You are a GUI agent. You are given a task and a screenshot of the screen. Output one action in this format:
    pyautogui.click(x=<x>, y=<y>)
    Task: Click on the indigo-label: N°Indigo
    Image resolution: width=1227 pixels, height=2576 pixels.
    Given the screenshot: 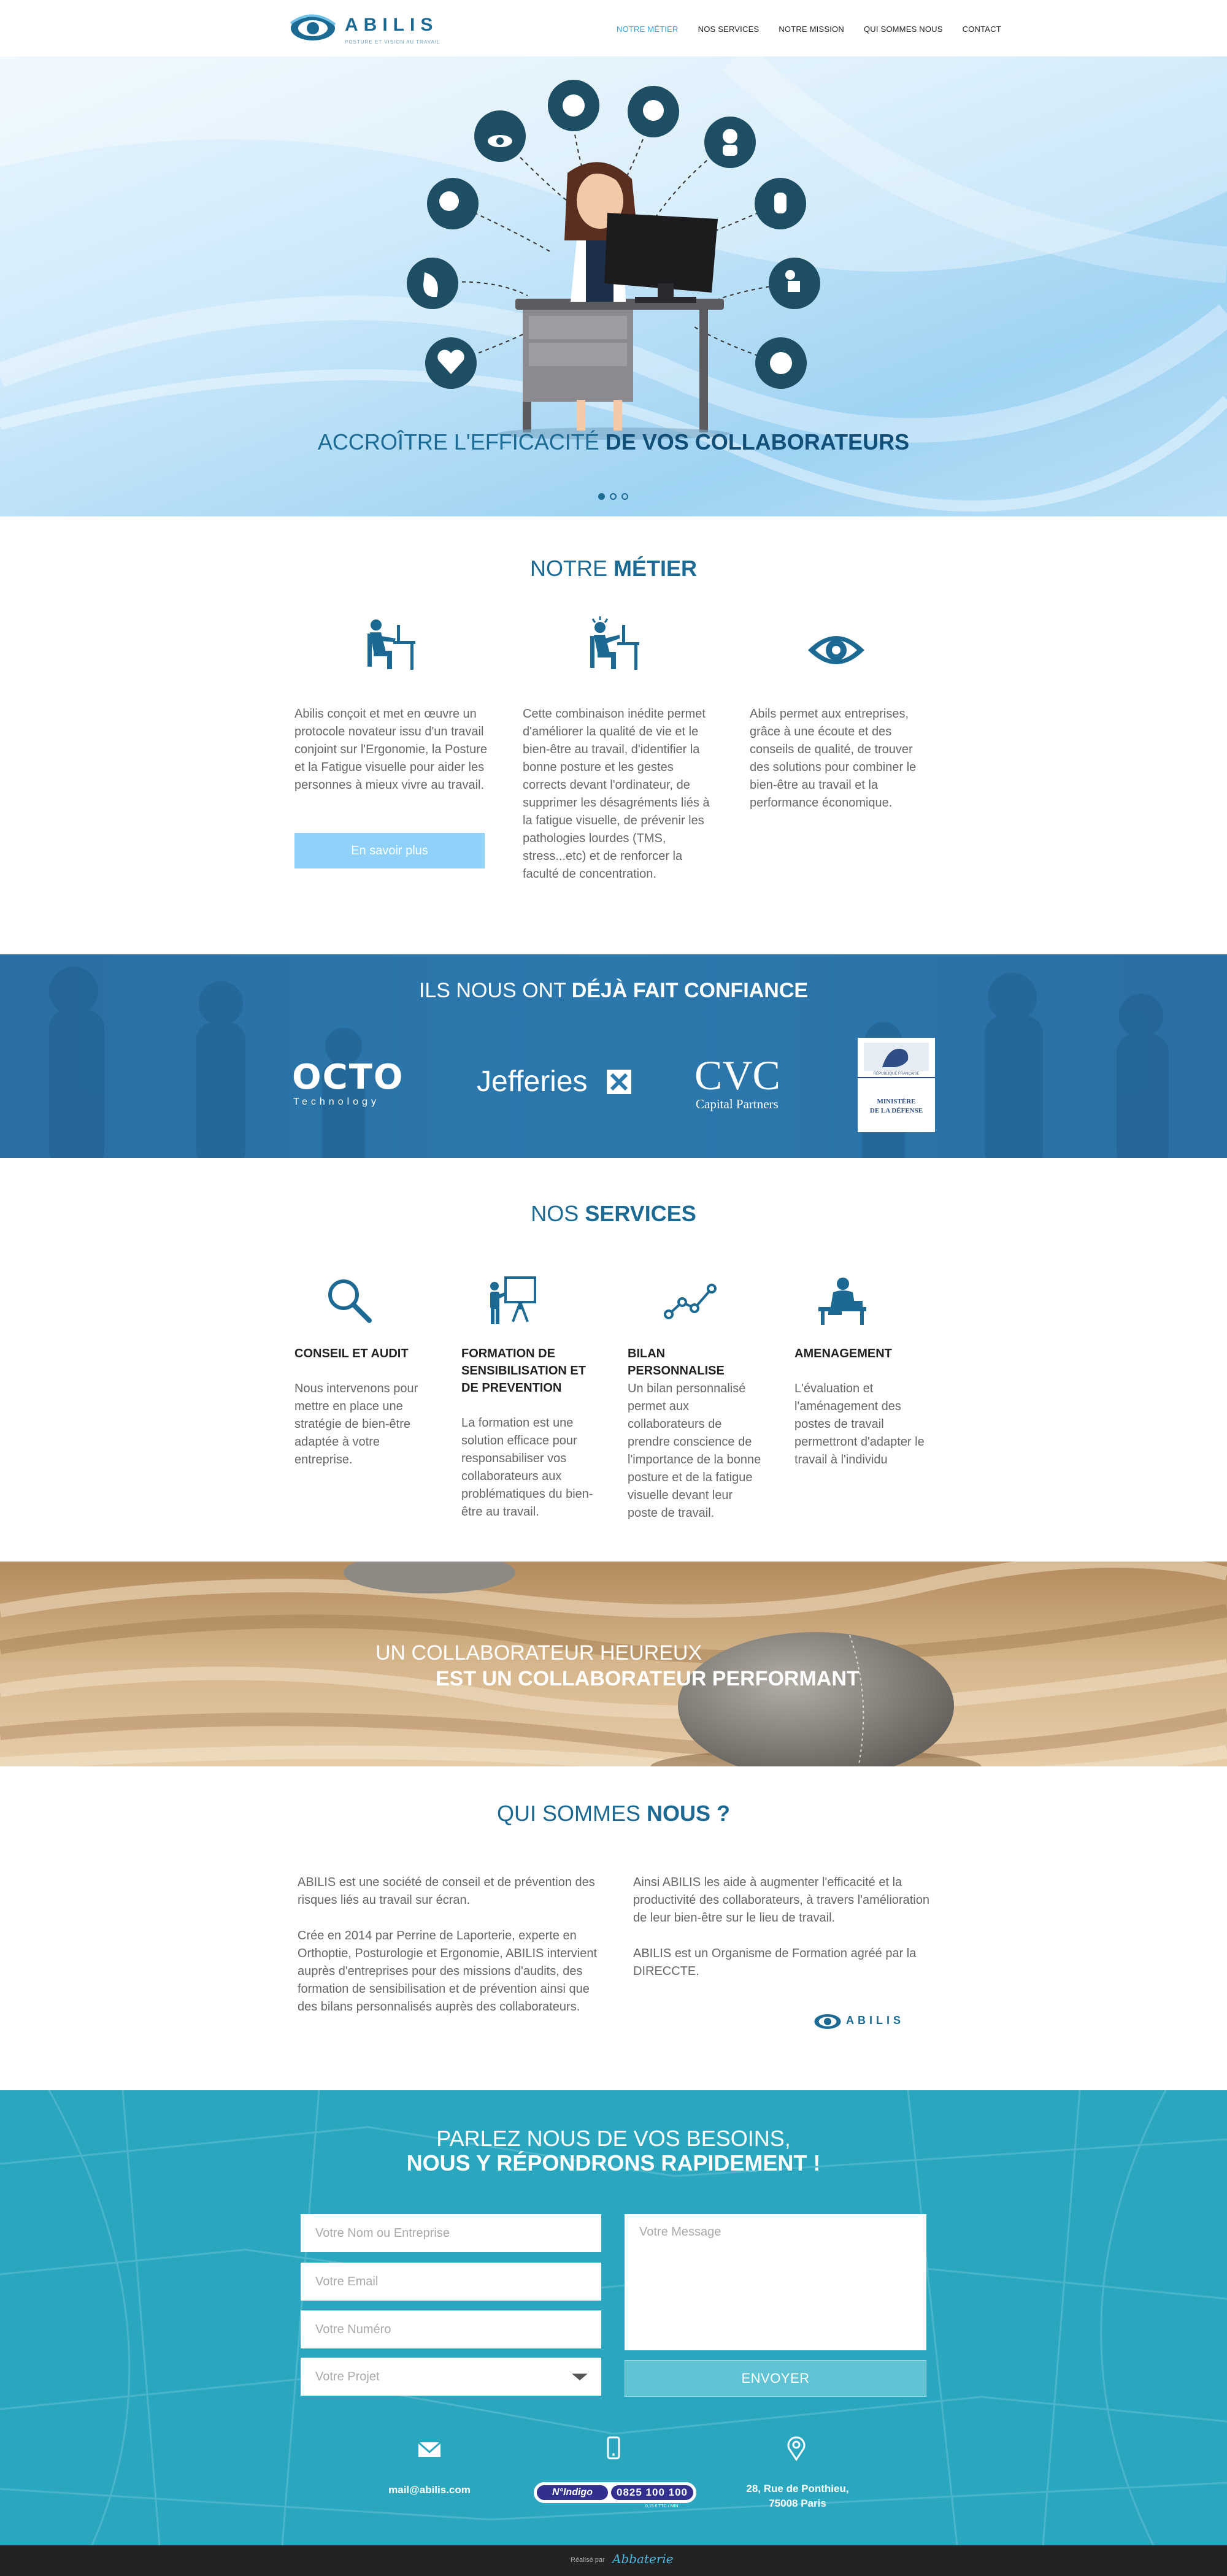 What is the action you would take?
    pyautogui.click(x=573, y=2492)
    